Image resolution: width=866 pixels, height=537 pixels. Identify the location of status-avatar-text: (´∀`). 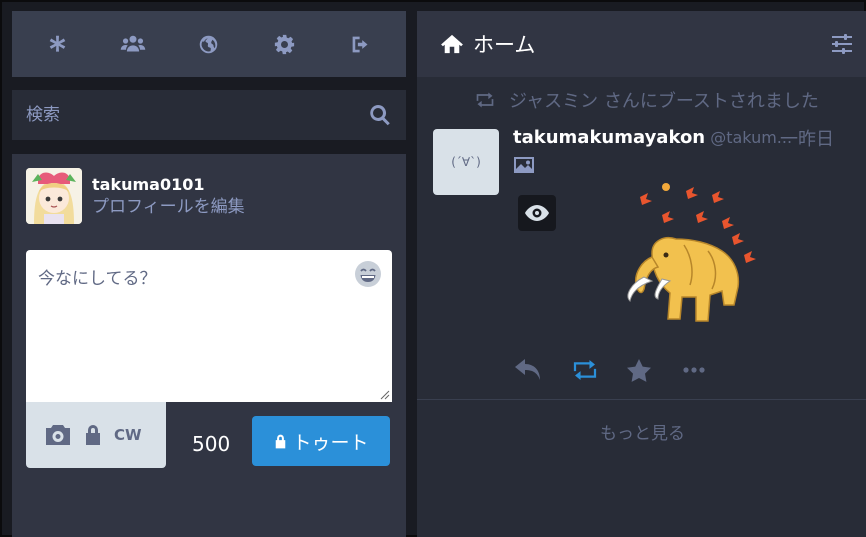
(466, 162).